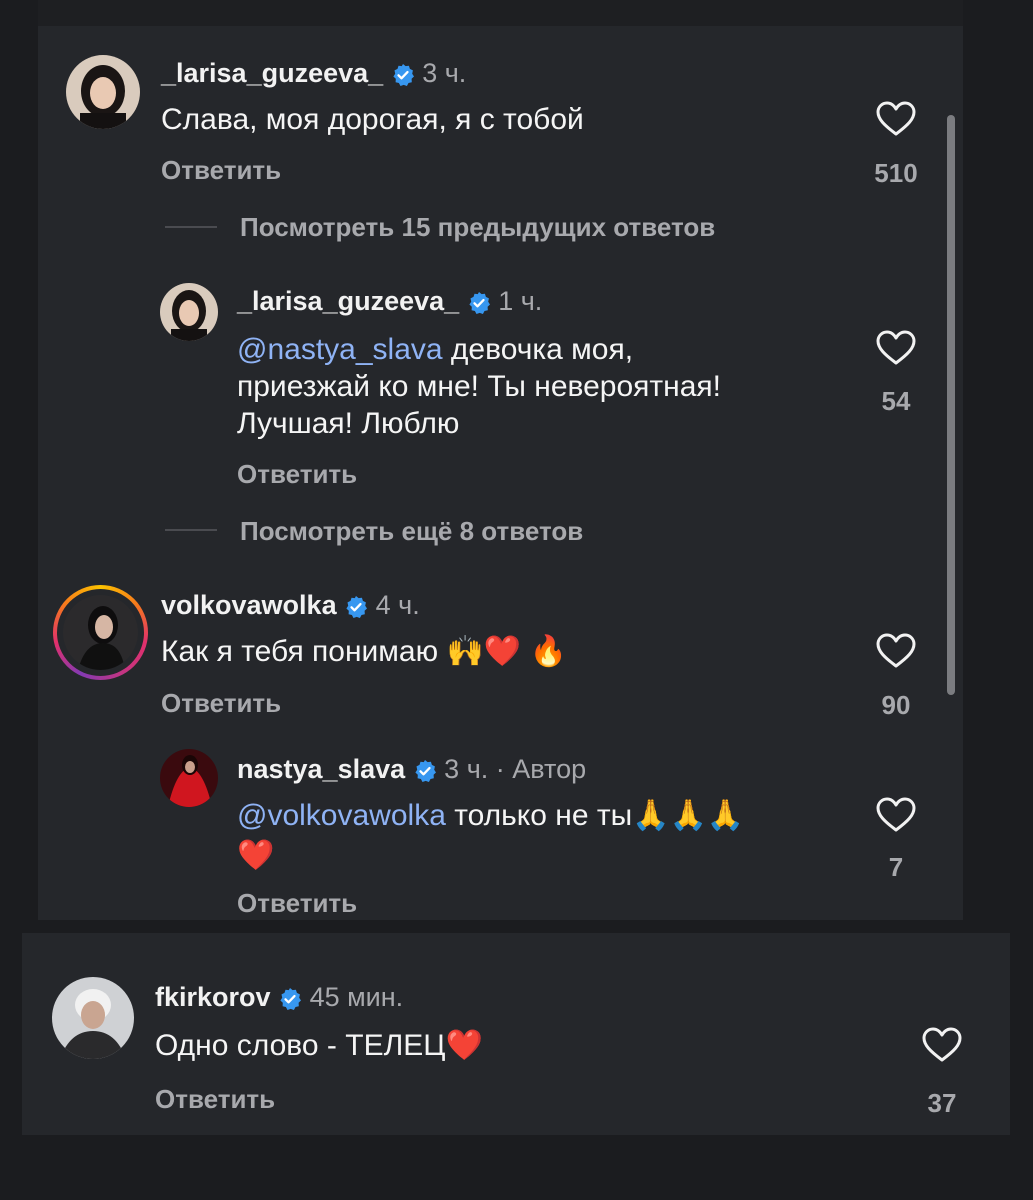 The image size is (1033, 1200). I want to click on comment-username: _larisa_guzeeva_ 3 ч., so click(313, 73).